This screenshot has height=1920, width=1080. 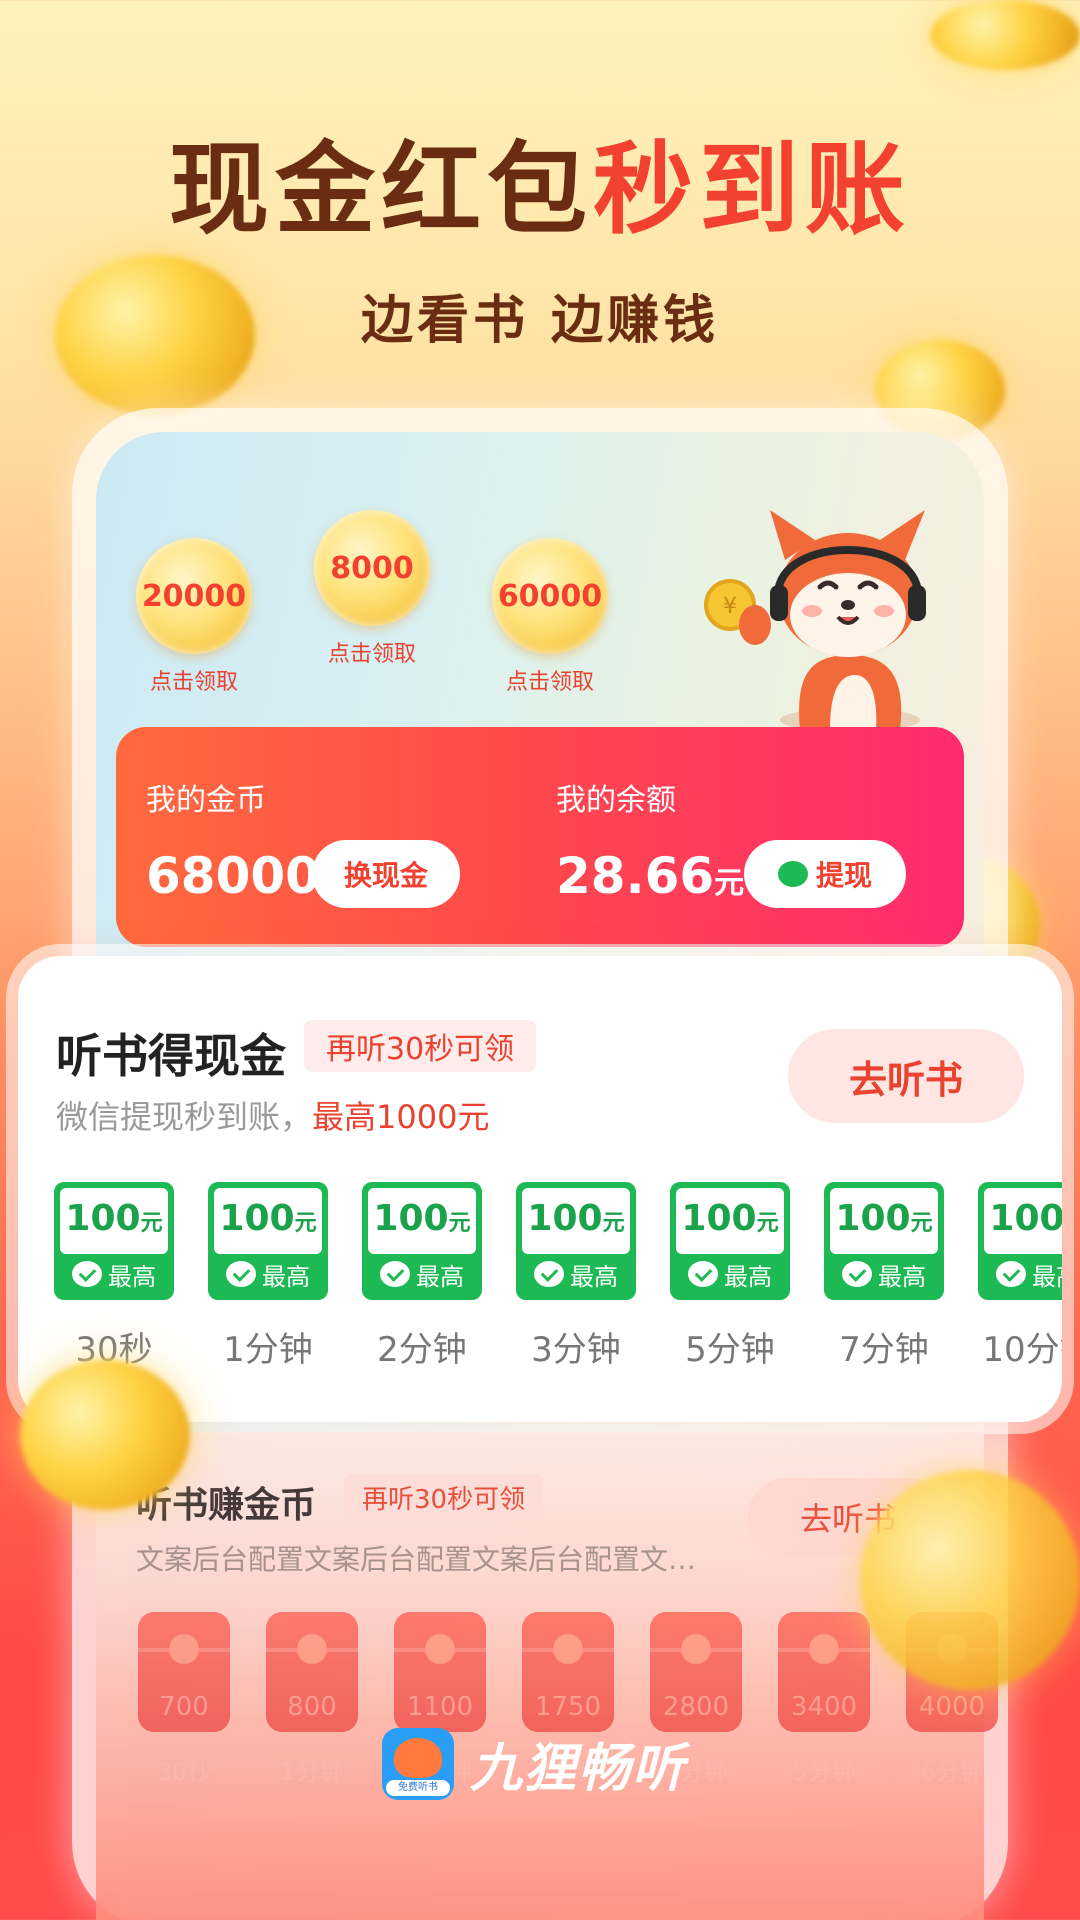 I want to click on cash-label: 我的余额, so click(x=616, y=800).